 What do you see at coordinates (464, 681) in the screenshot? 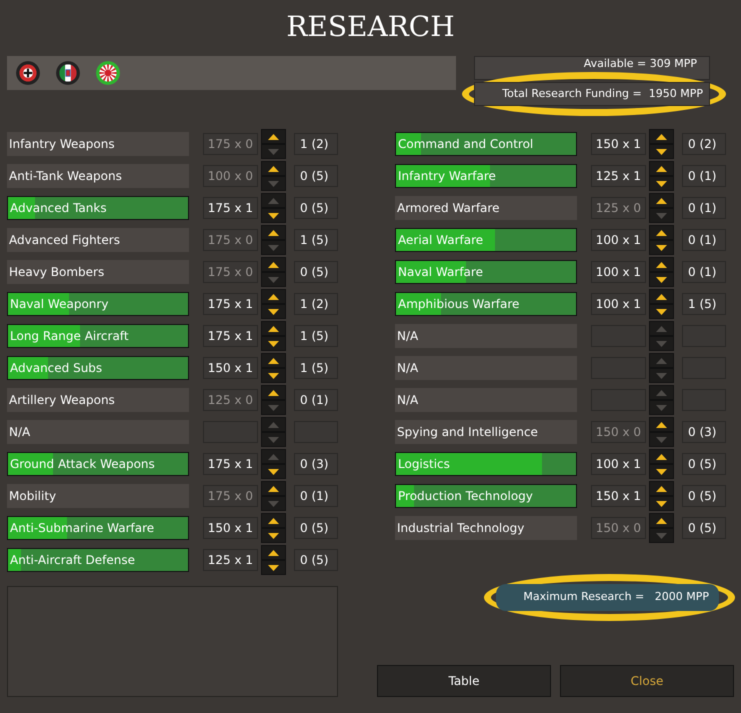
I see `table-button: Table` at bounding box center [464, 681].